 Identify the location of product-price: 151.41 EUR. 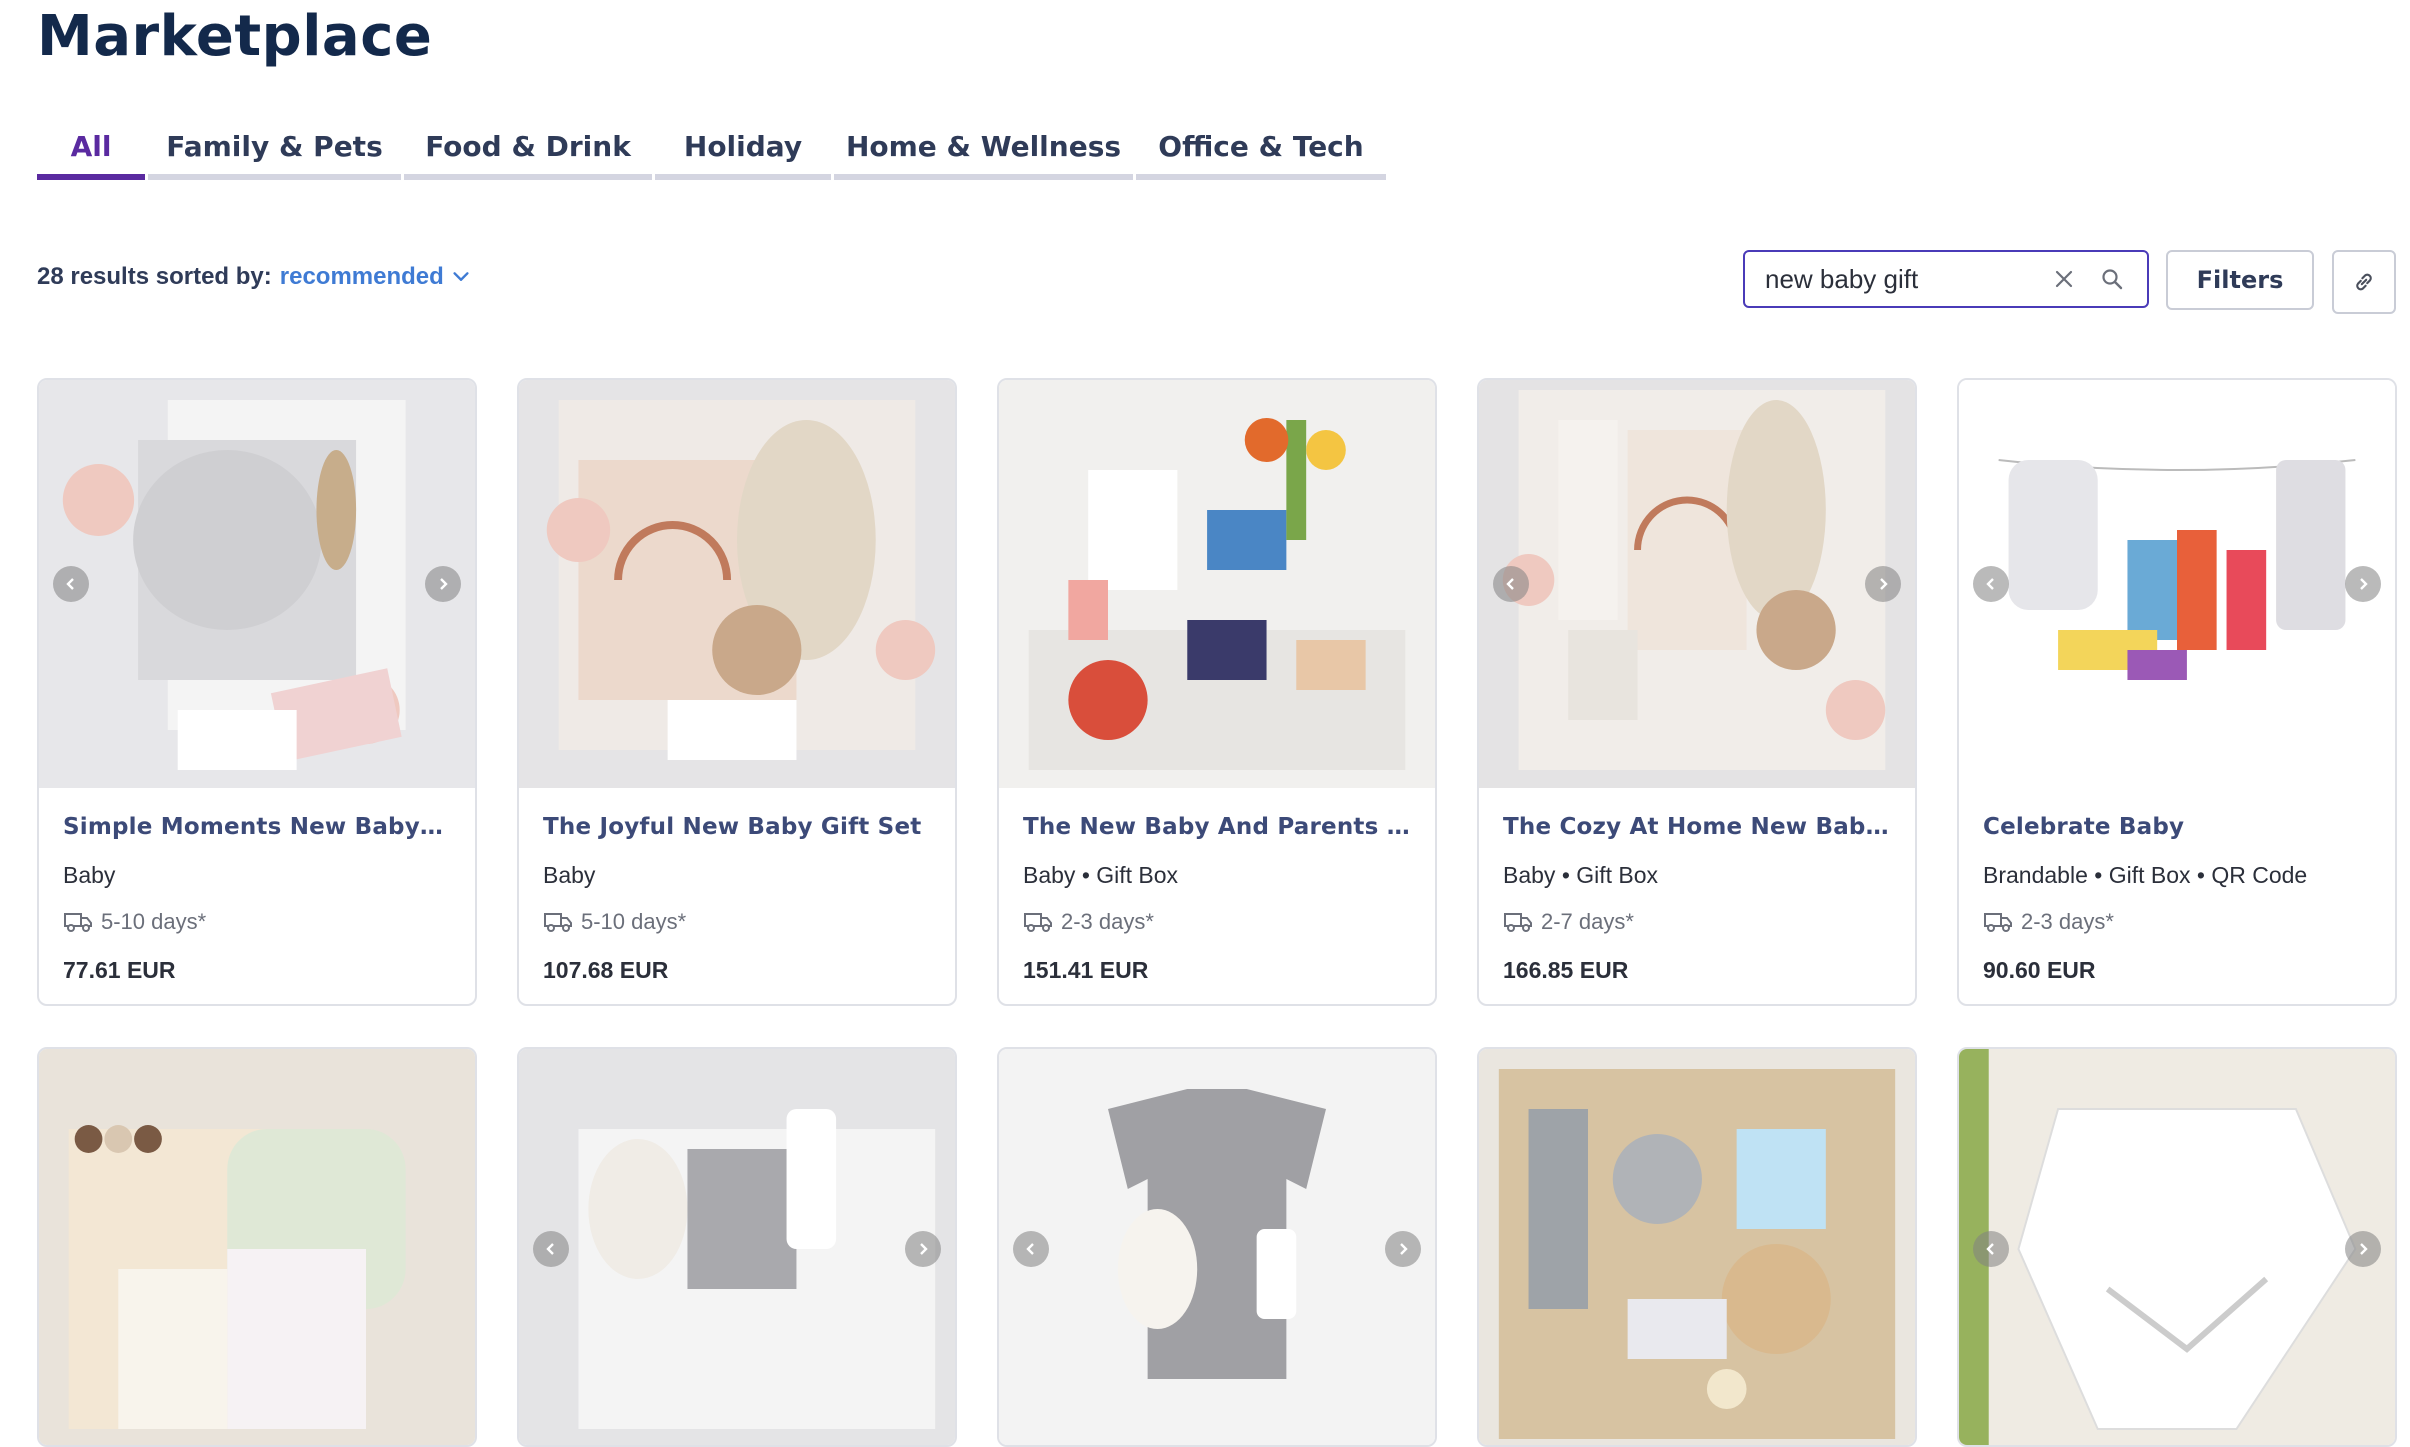
(1086, 970).